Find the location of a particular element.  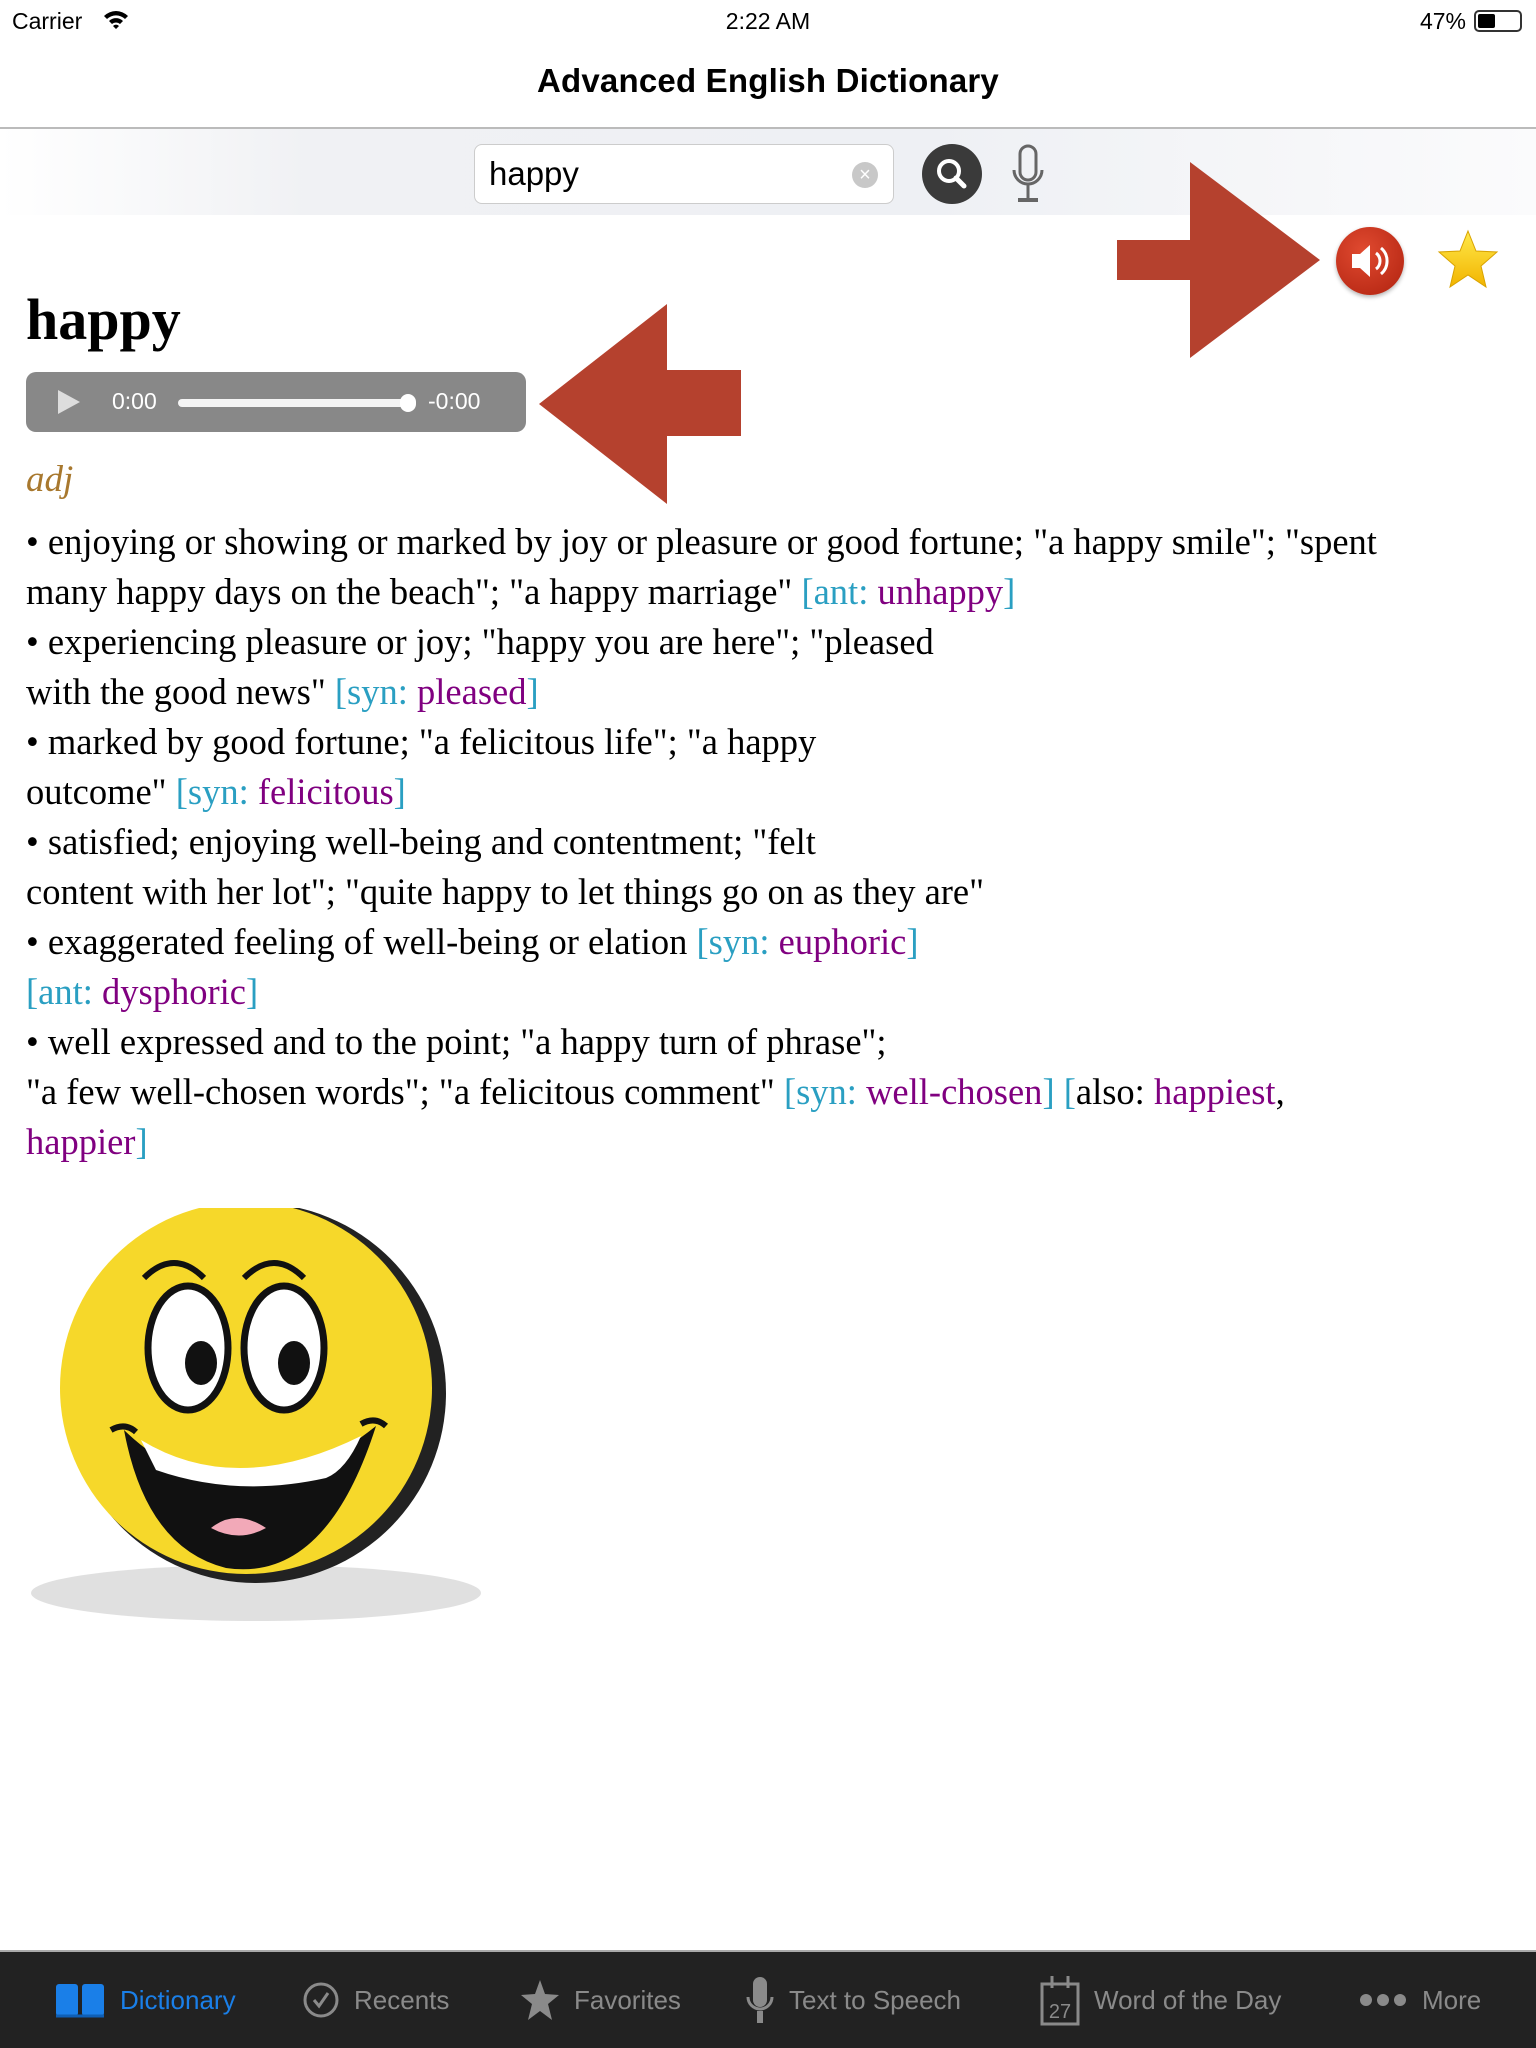

tab-text-to-speech: Text to Speech is located at coordinates (853, 2000).